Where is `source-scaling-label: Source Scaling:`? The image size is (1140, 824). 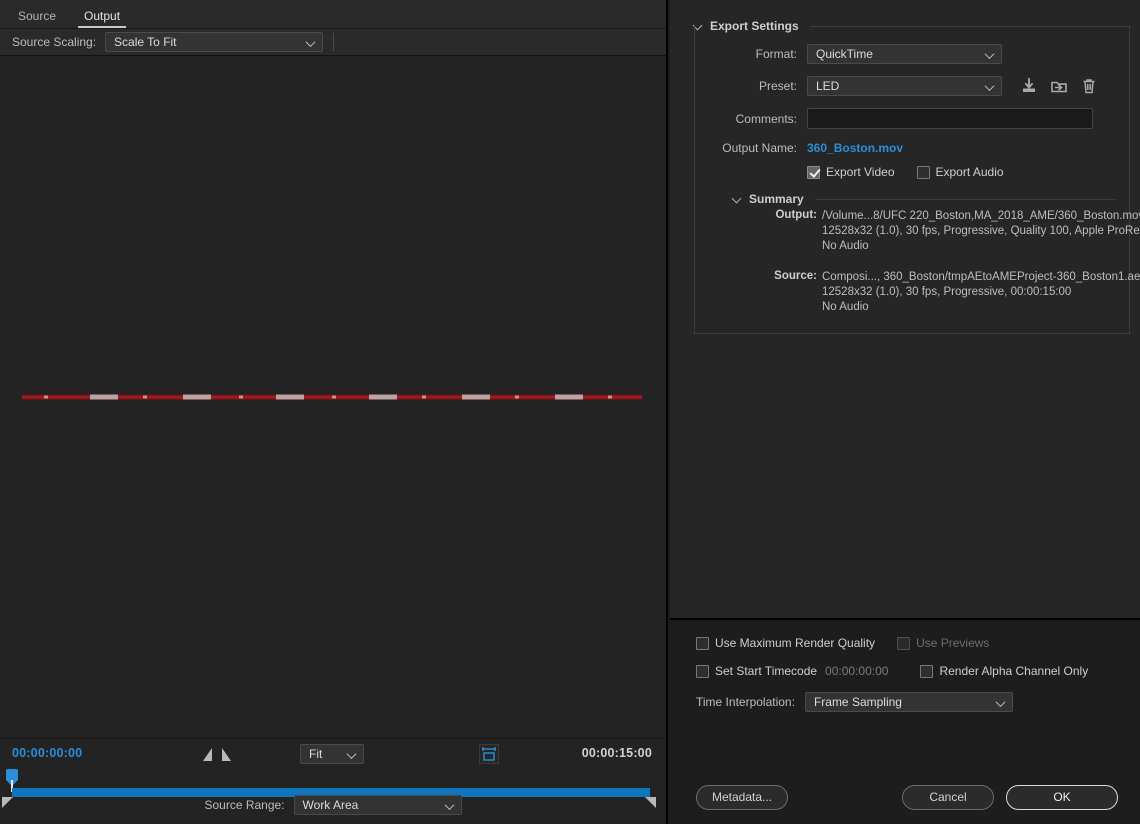 source-scaling-label: Source Scaling: is located at coordinates (54, 42).